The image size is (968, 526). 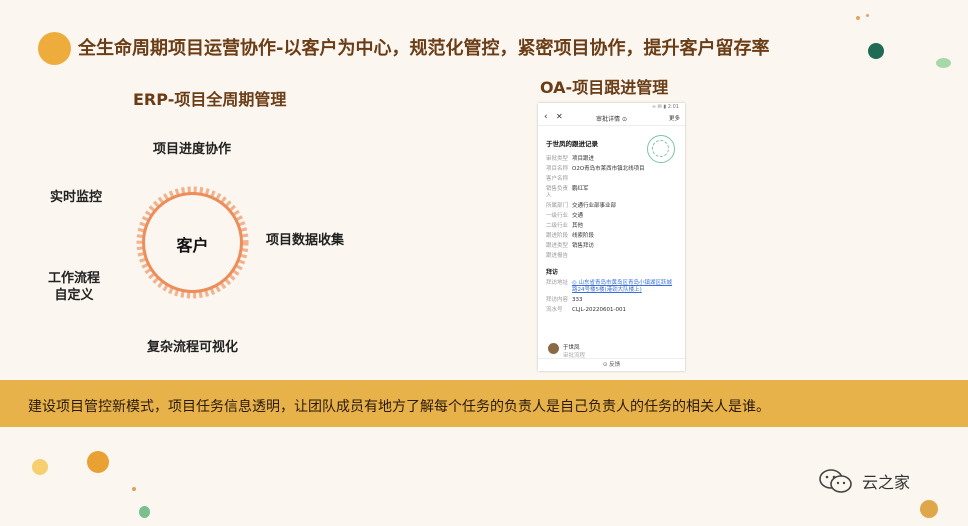 What do you see at coordinates (565, 225) in the screenshot?
I see `record-row: 二级行业 其他` at bounding box center [565, 225].